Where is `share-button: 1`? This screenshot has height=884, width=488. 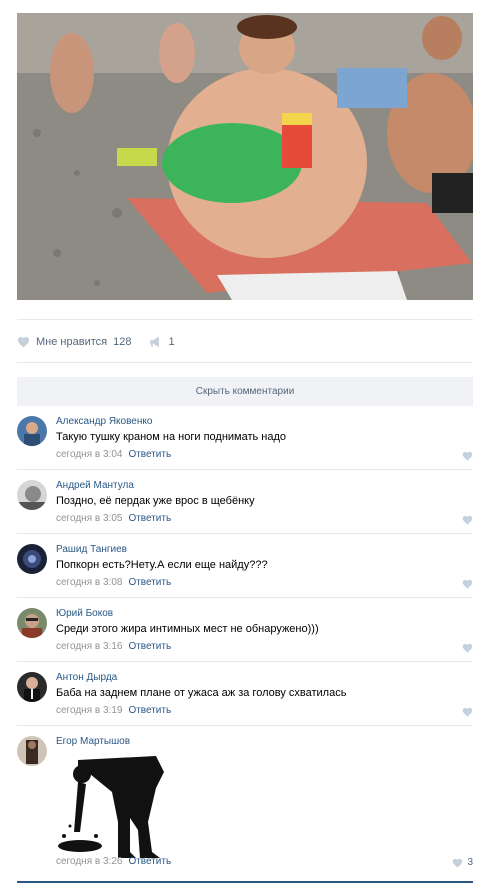
share-button: 1 is located at coordinates (162, 342).